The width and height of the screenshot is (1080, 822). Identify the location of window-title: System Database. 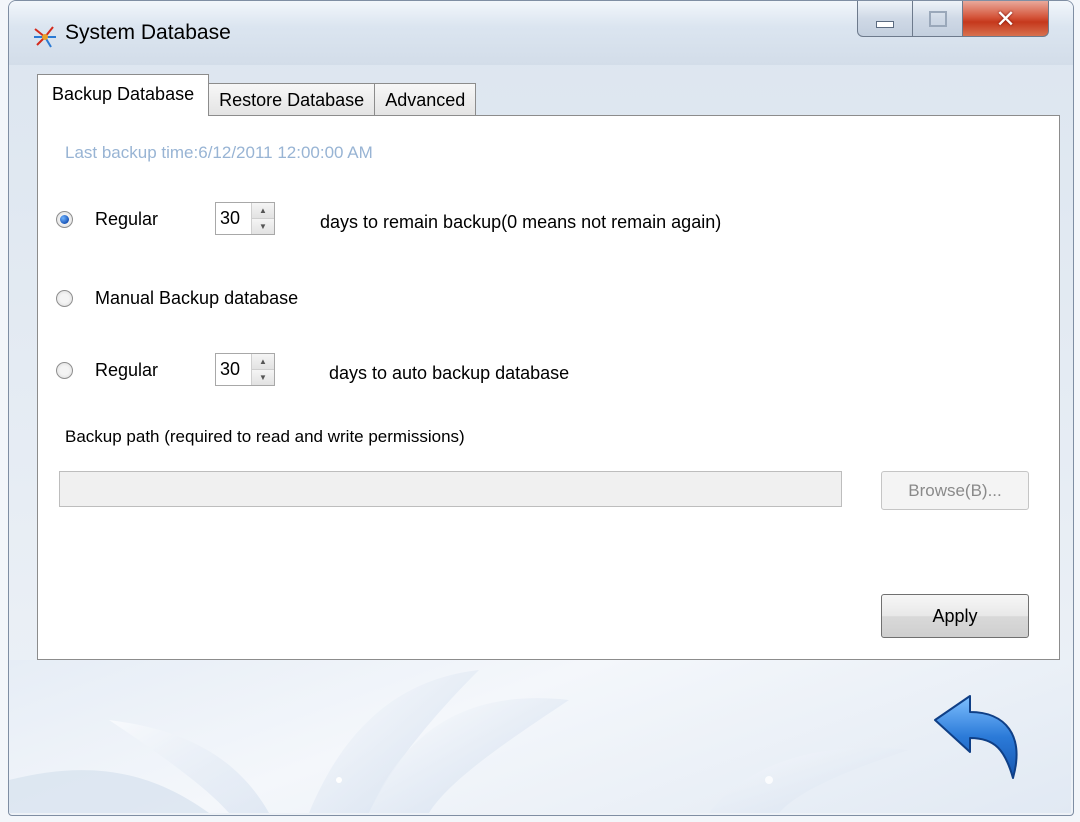
(148, 32).